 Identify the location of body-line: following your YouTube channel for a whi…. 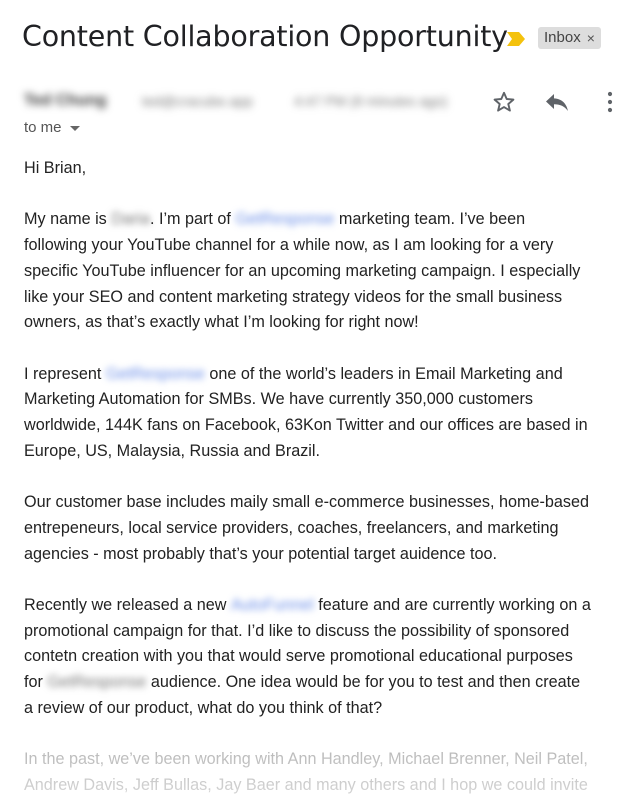
(289, 245).